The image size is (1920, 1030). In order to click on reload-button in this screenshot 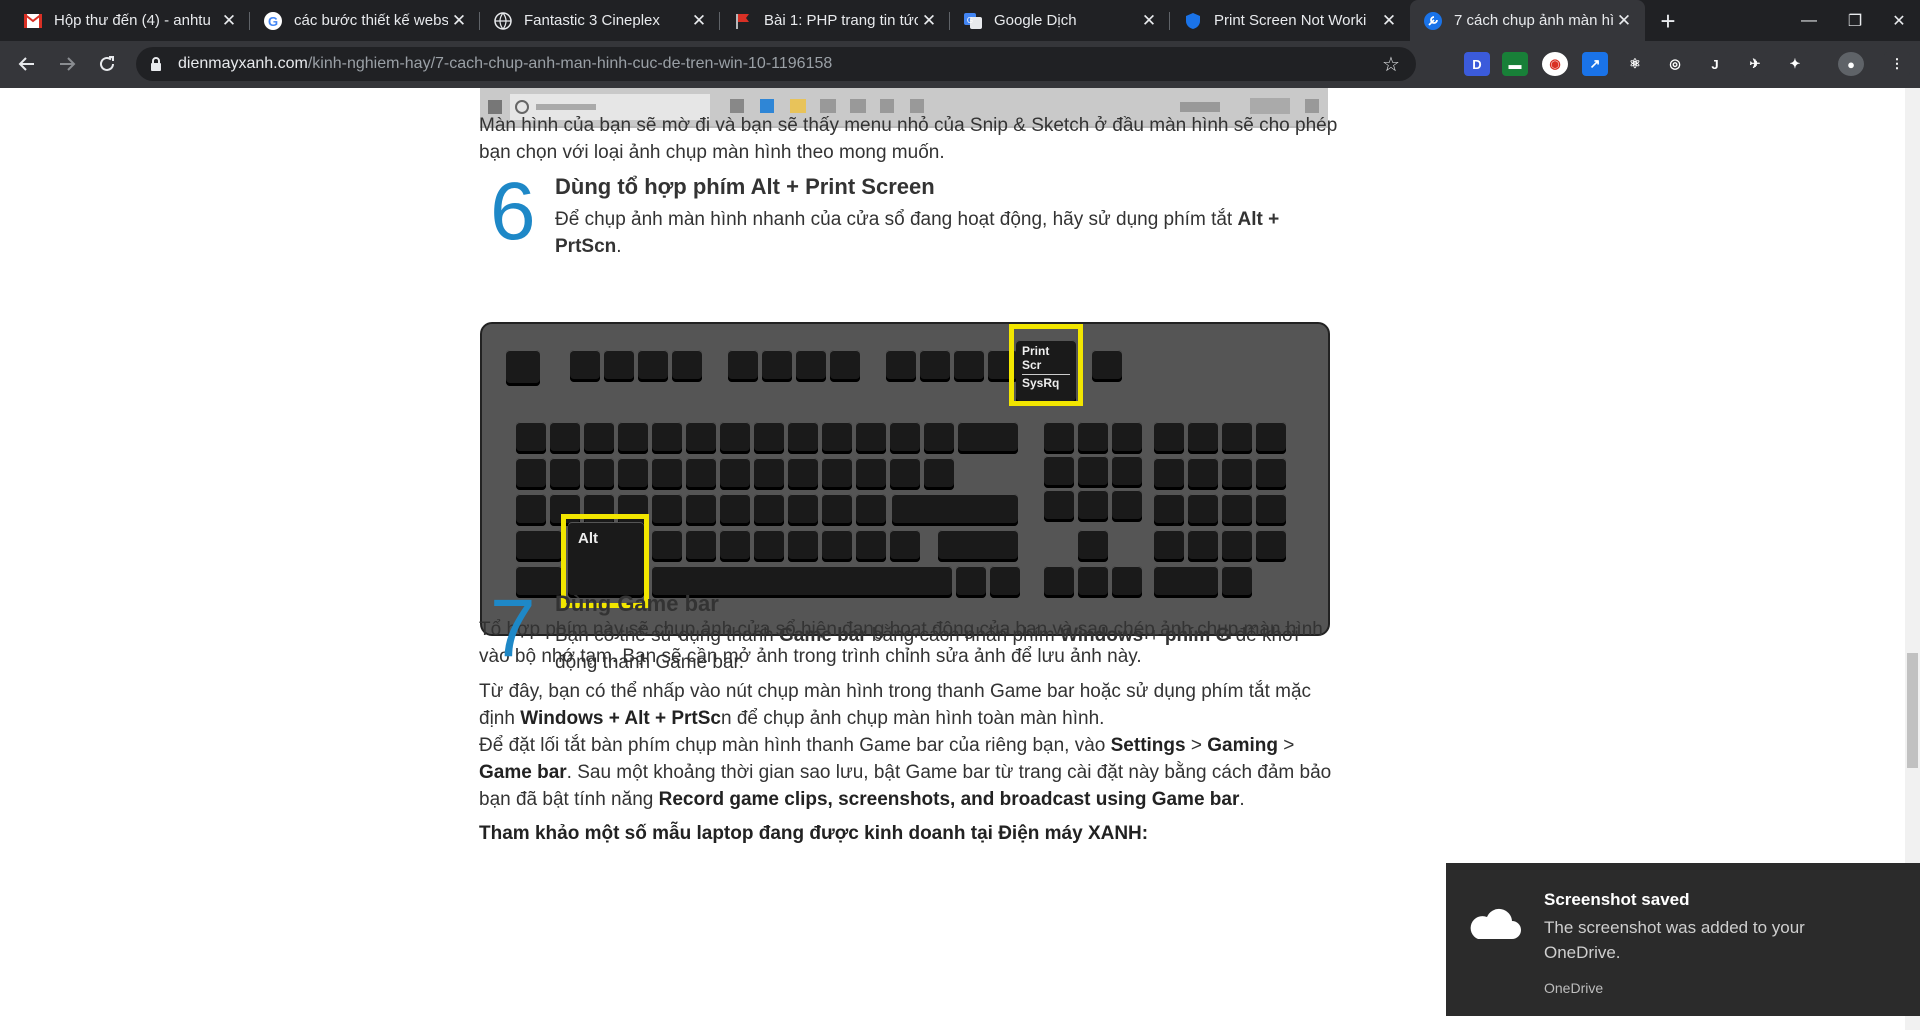, I will do `click(107, 64)`.